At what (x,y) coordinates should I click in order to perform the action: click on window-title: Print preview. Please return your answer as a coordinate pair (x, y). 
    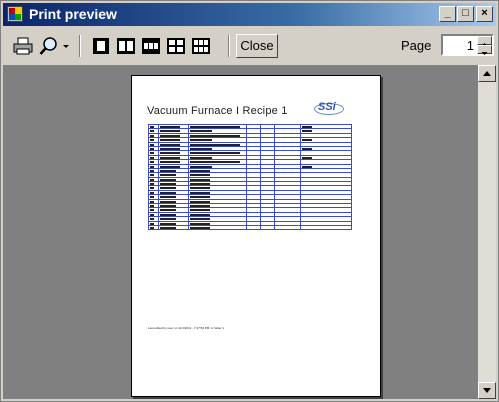
    Looking at the image, I should click on (73, 14).